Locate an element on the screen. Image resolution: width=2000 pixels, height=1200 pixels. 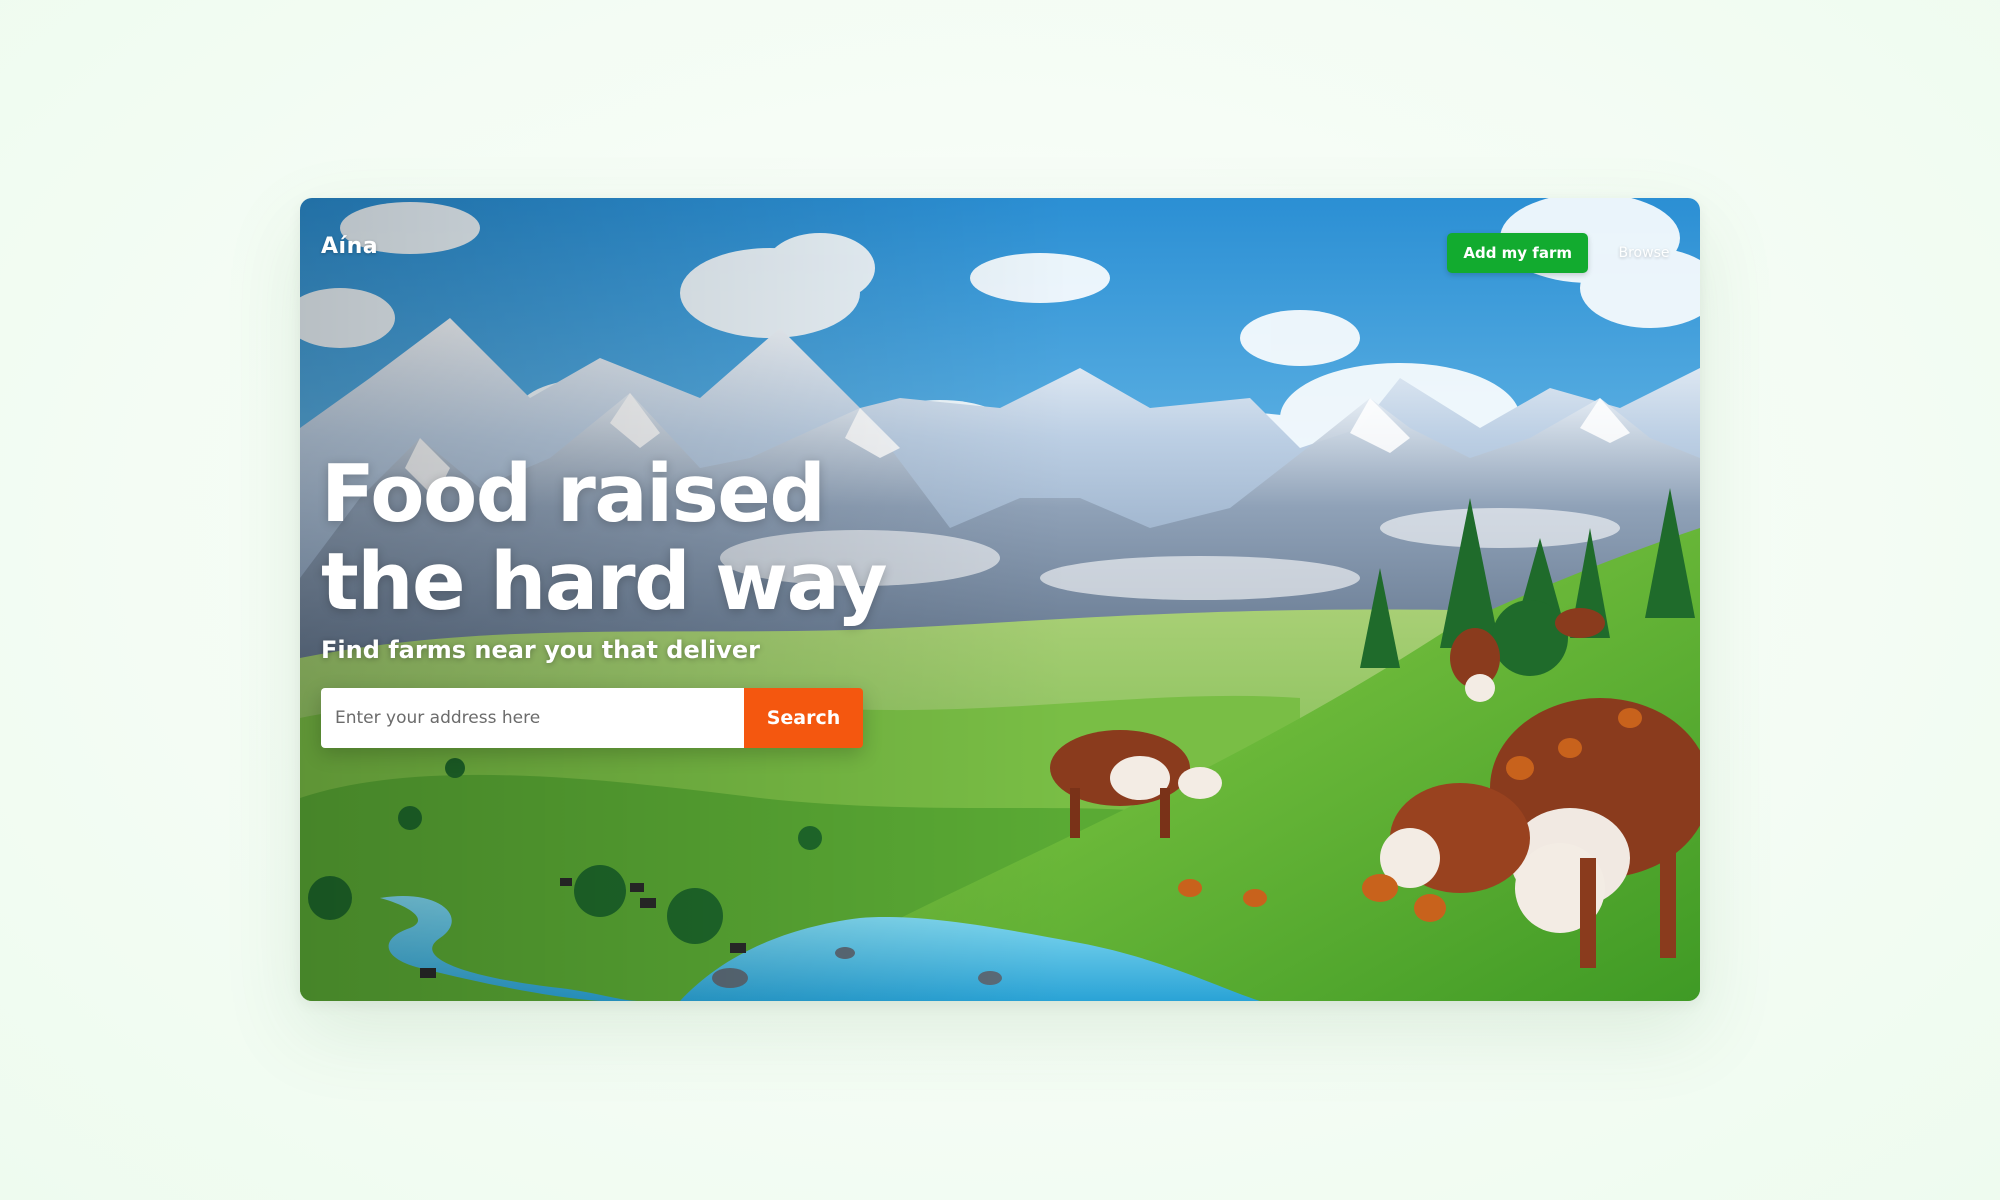
address-search-form: Search is located at coordinates (592, 718).